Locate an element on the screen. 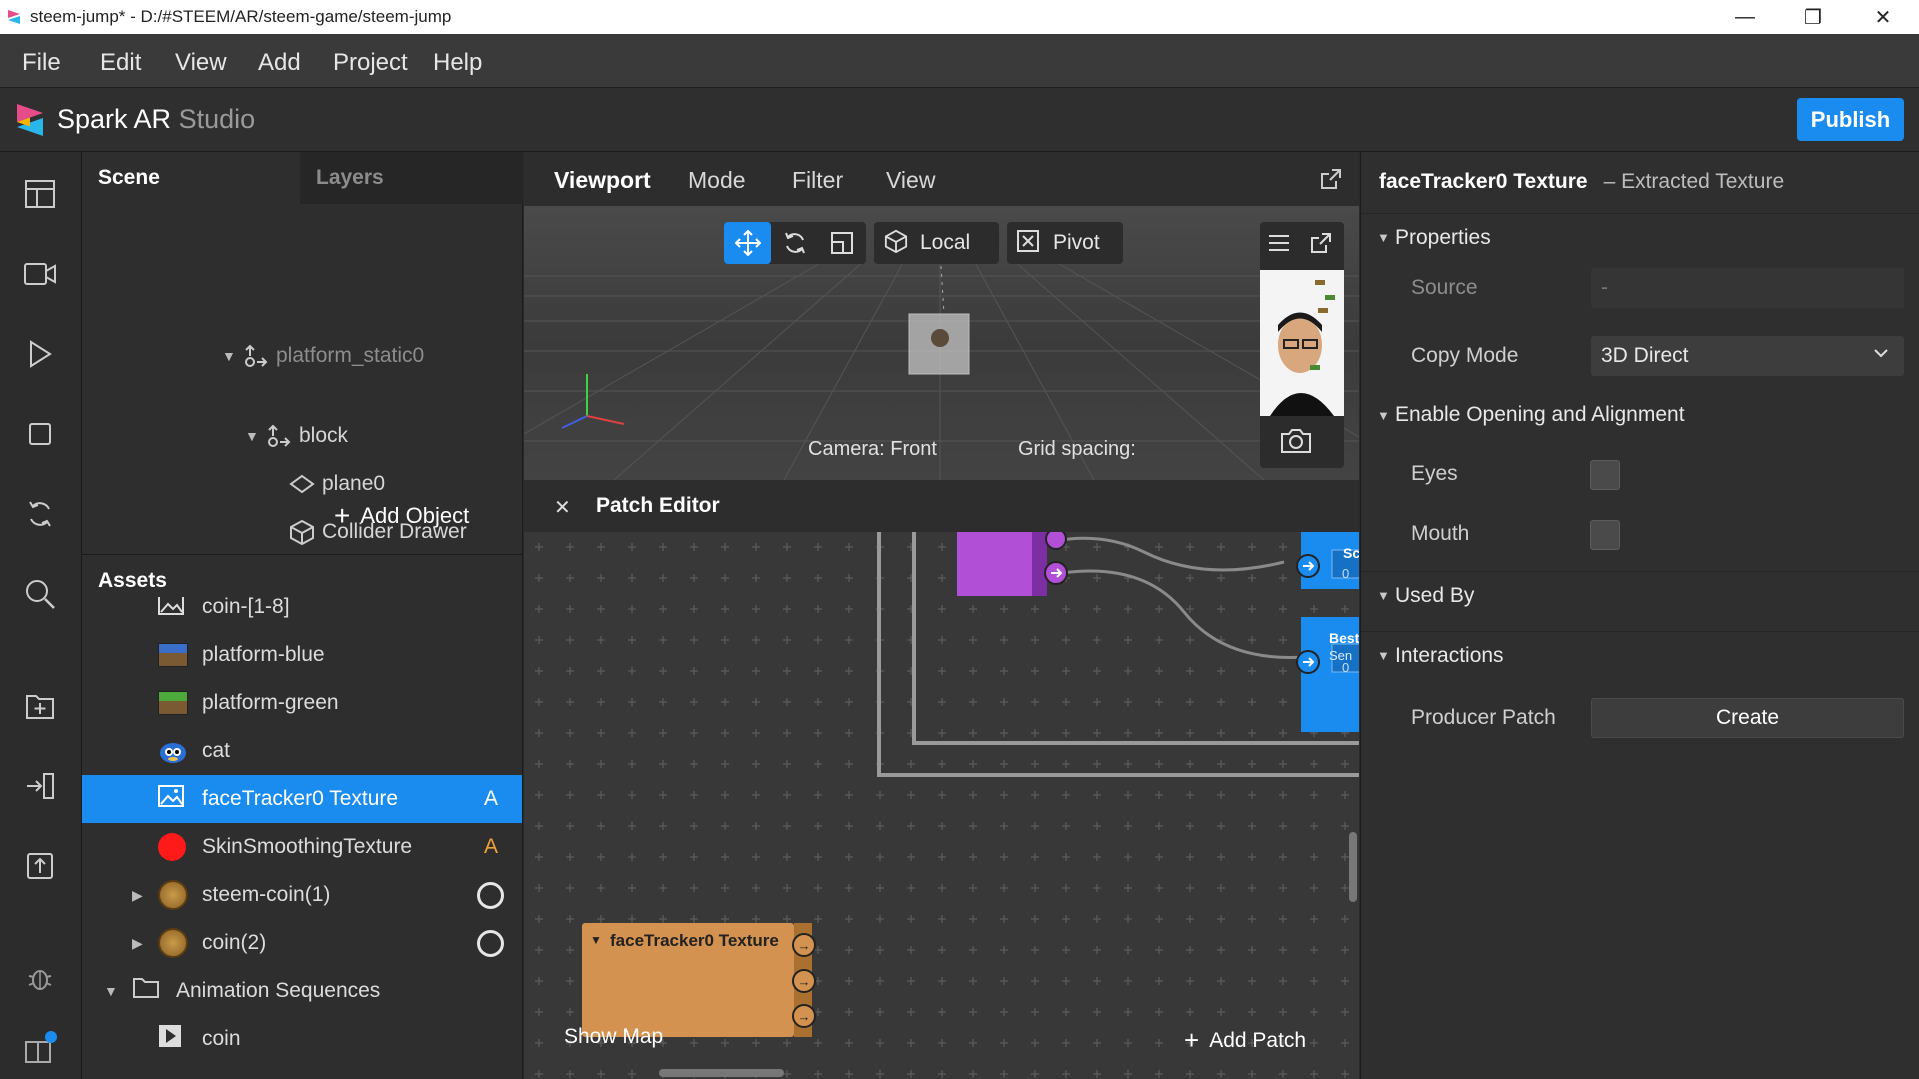 The height and width of the screenshot is (1079, 1919). pivot-button: Pivot is located at coordinates (1065, 243).